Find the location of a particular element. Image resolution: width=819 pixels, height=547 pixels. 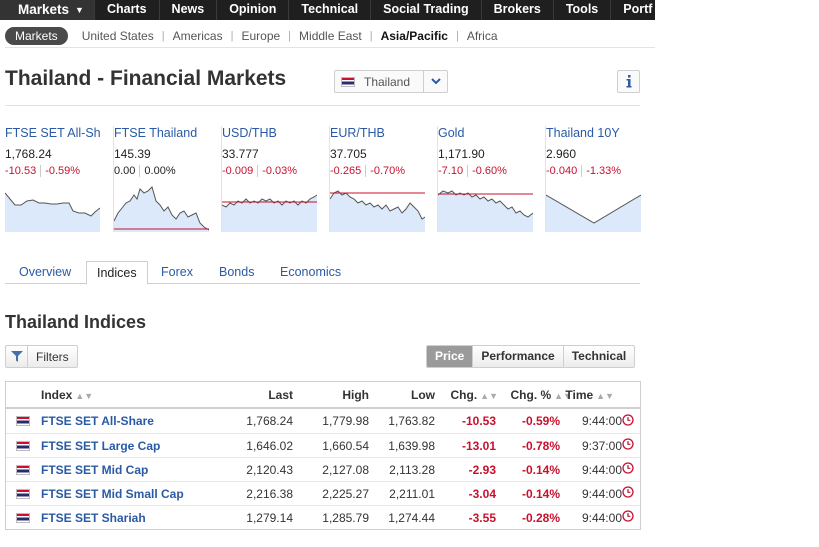

tab-indices: Indices is located at coordinates (117, 273).